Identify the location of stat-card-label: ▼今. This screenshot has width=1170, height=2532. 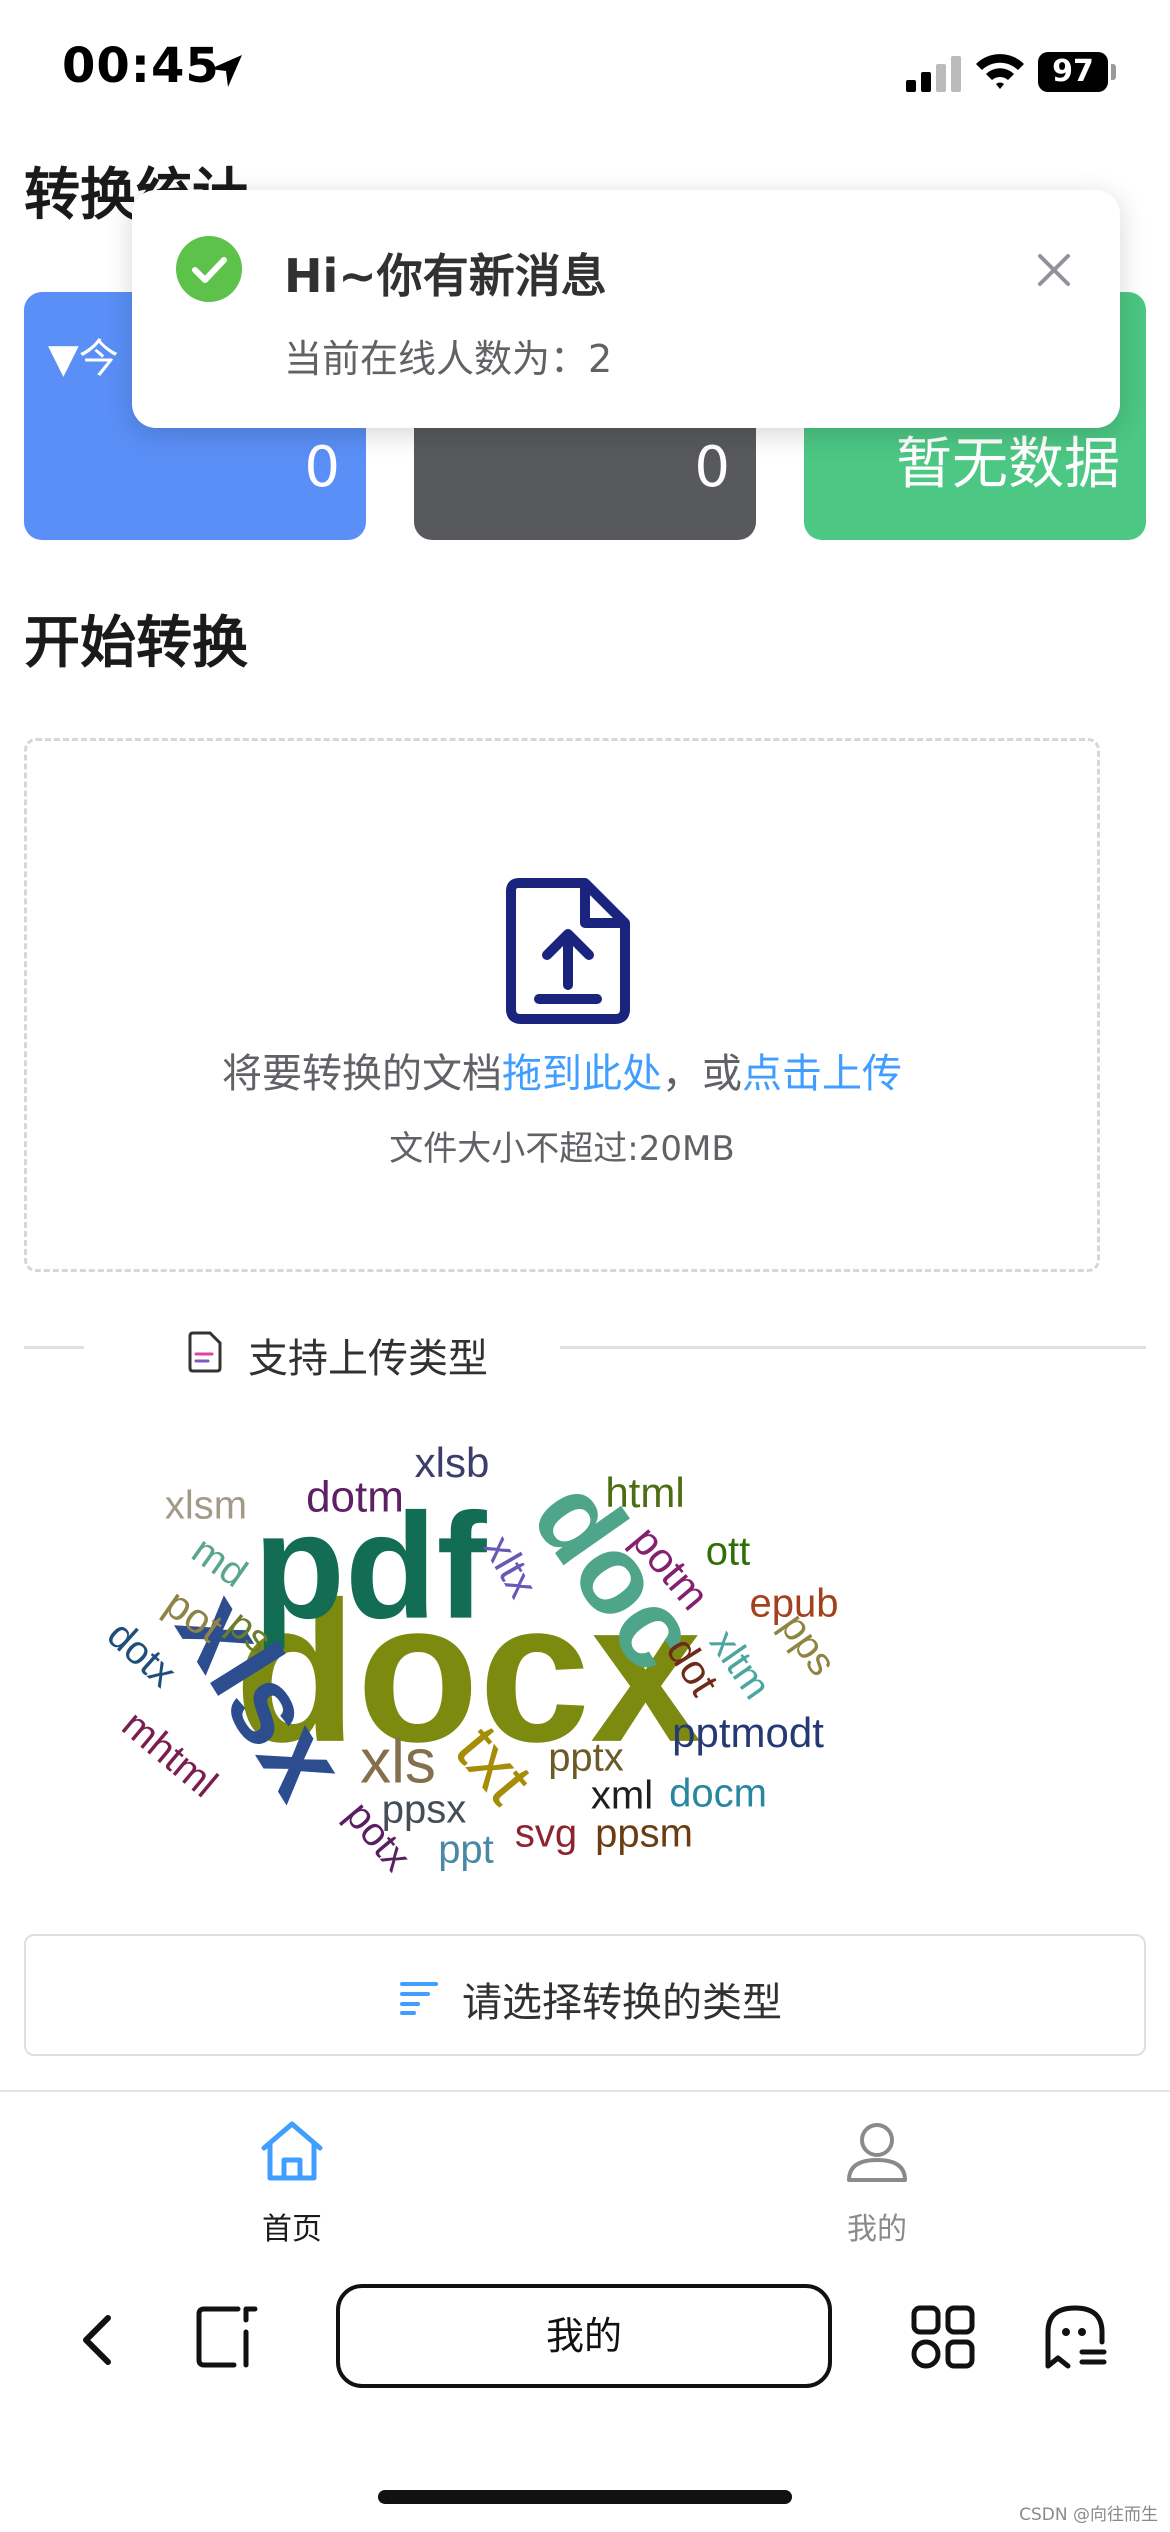
(83, 359).